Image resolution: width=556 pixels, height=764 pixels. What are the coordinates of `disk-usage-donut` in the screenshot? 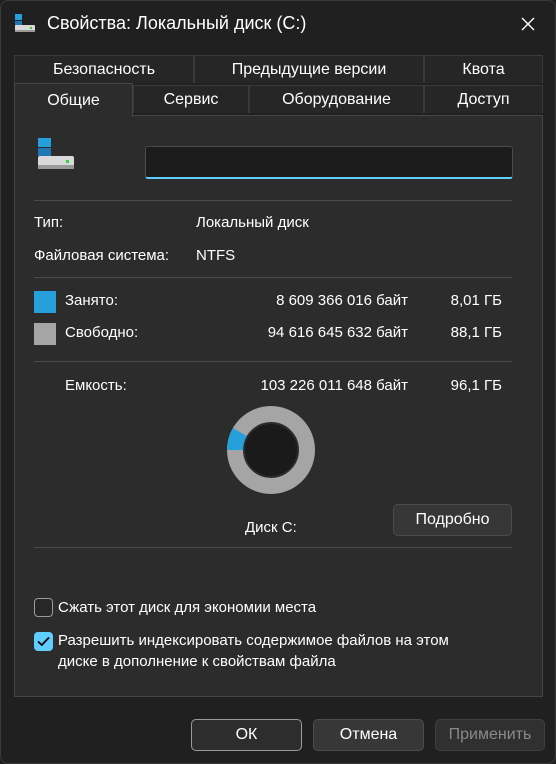 It's located at (271, 450).